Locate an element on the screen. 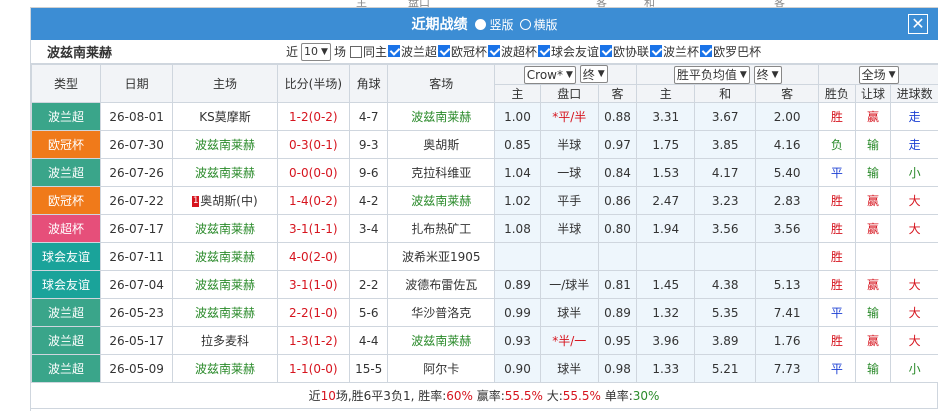 This screenshot has width=938, height=411. scope-select: 全场 ▼ is located at coordinates (878, 74).